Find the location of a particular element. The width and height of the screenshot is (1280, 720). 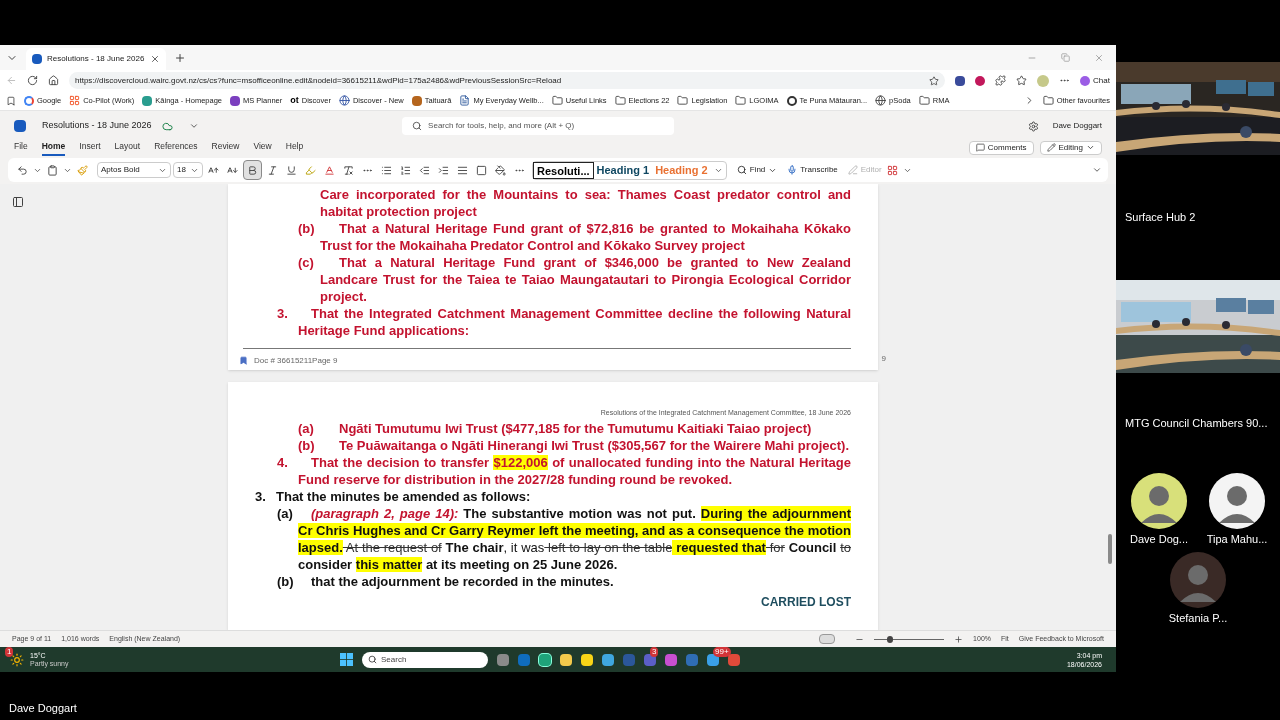

user-name: Dave Doggart is located at coordinates (1077, 126).